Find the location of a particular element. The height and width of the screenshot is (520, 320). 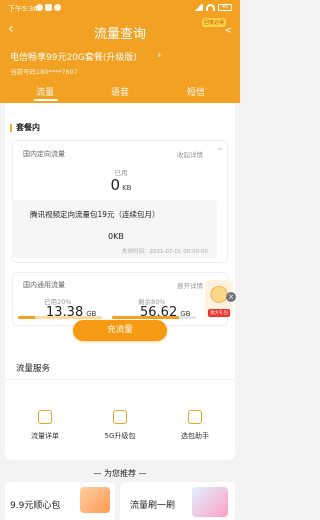

section-title: 套餐内 is located at coordinates (25, 127).